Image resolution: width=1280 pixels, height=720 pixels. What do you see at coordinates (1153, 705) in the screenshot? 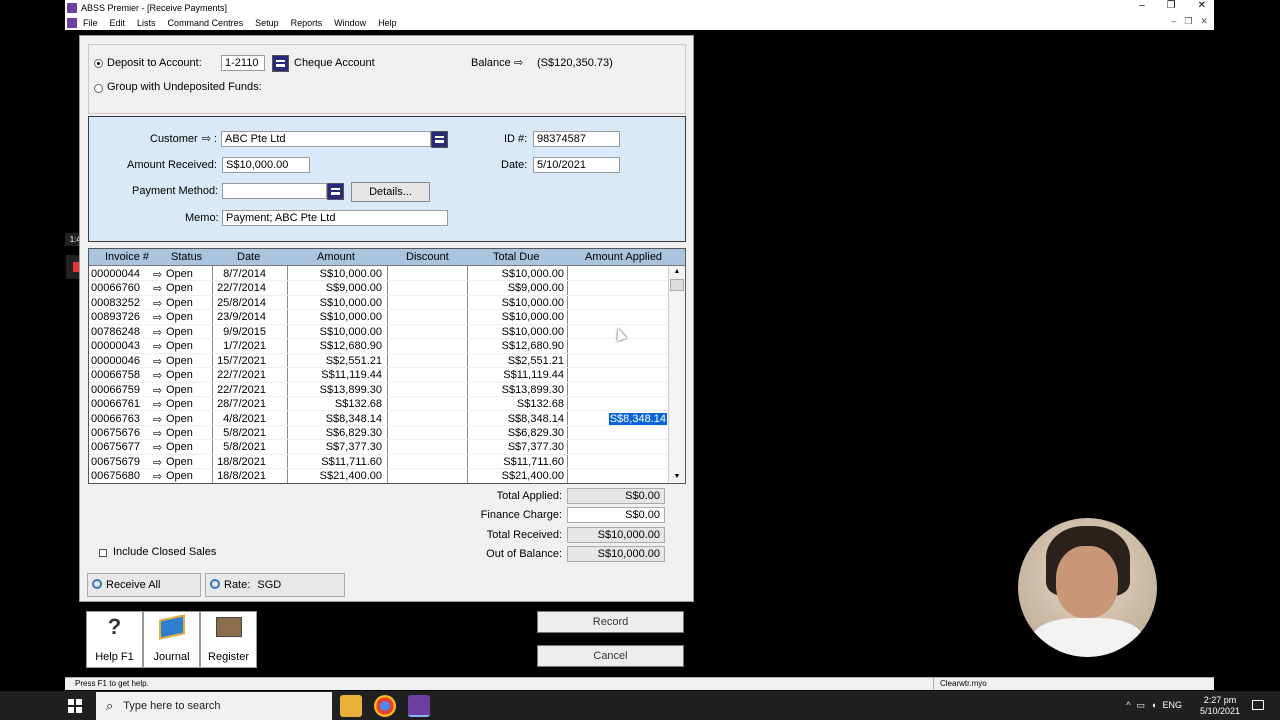
I see `volume-icon: ◖` at bounding box center [1153, 705].